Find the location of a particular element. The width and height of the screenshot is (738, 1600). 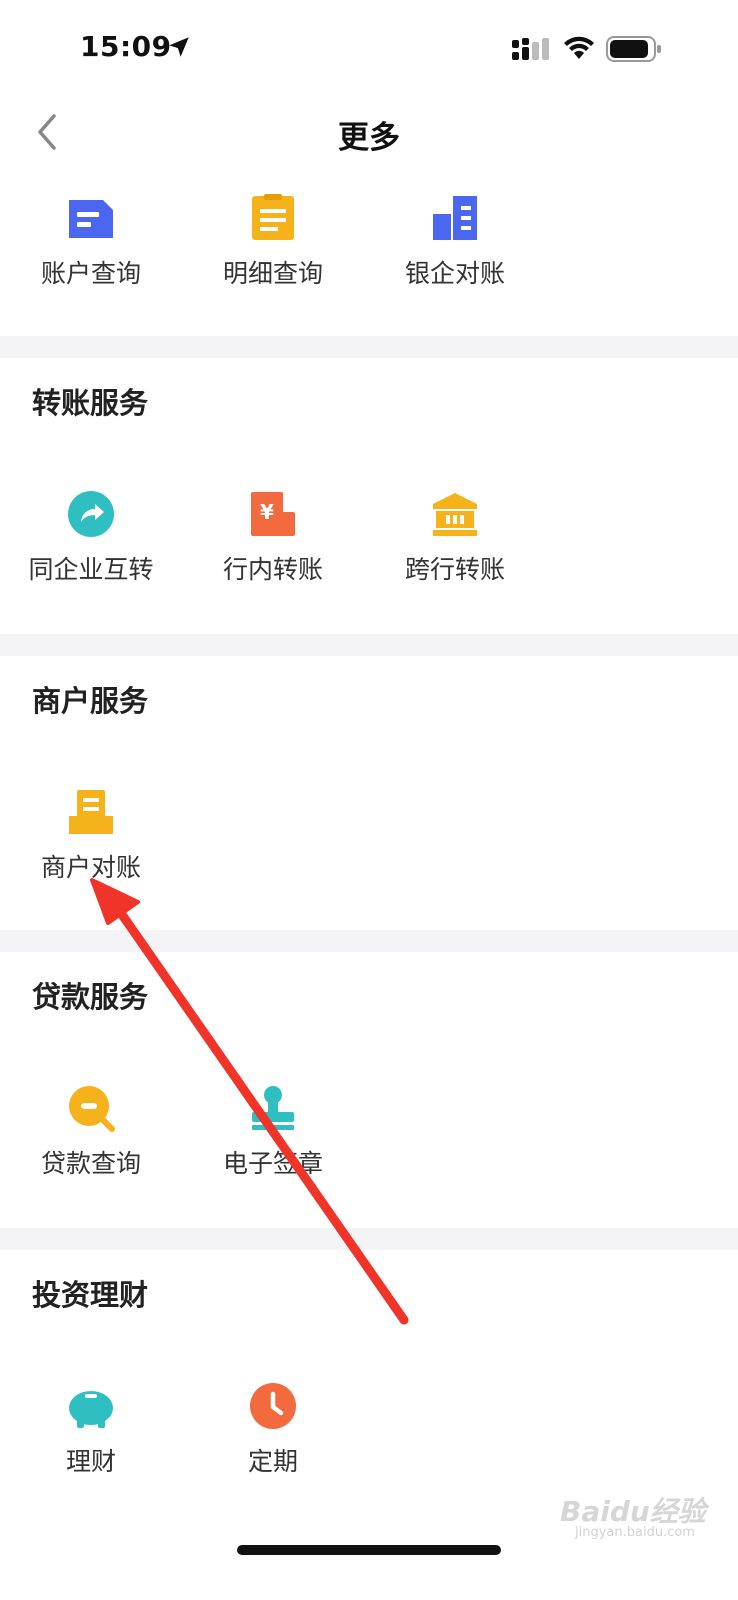

query-section: 账户查询 明细查询 银企对账 is located at coordinates (369, 250).